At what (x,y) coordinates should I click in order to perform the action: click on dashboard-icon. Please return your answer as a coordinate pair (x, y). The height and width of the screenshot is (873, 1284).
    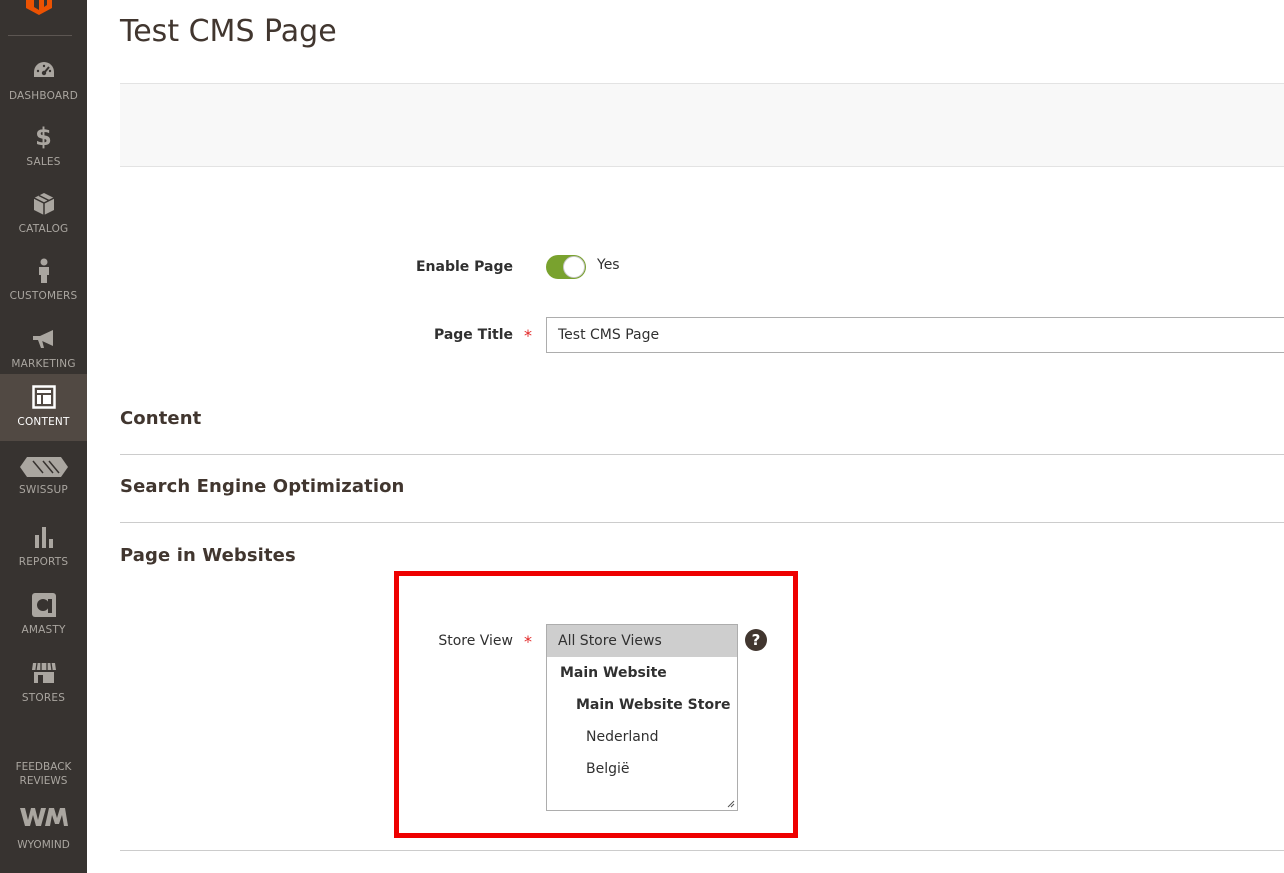
    Looking at the image, I should click on (44, 71).